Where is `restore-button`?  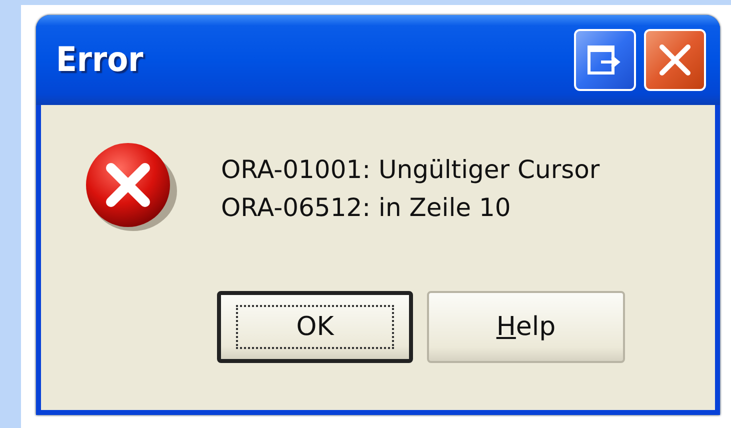
restore-button is located at coordinates (605, 60).